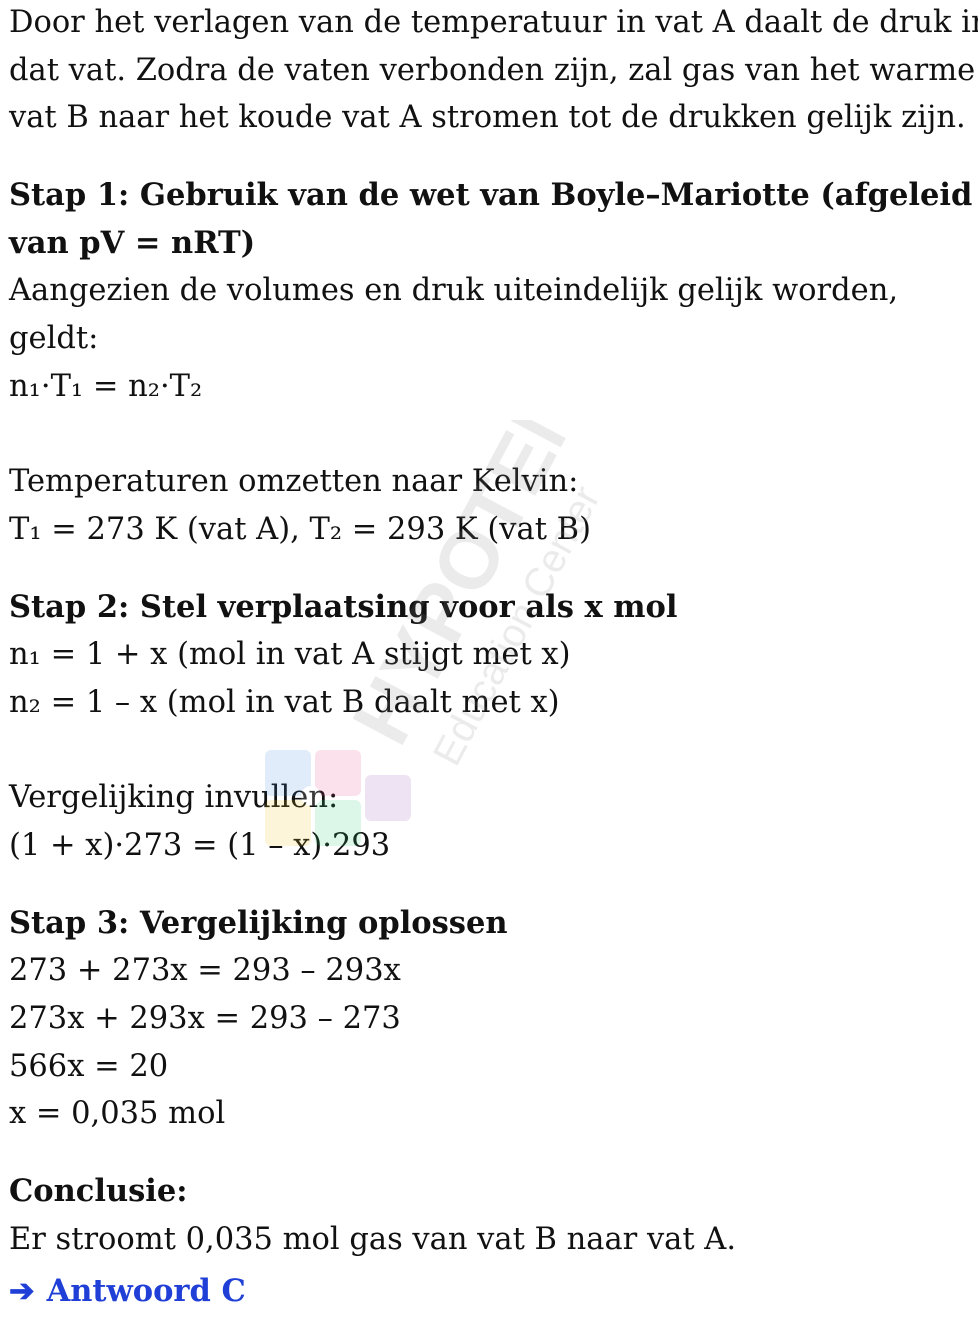  I want to click on step3-line-3: 566x = 20, so click(89, 1066).